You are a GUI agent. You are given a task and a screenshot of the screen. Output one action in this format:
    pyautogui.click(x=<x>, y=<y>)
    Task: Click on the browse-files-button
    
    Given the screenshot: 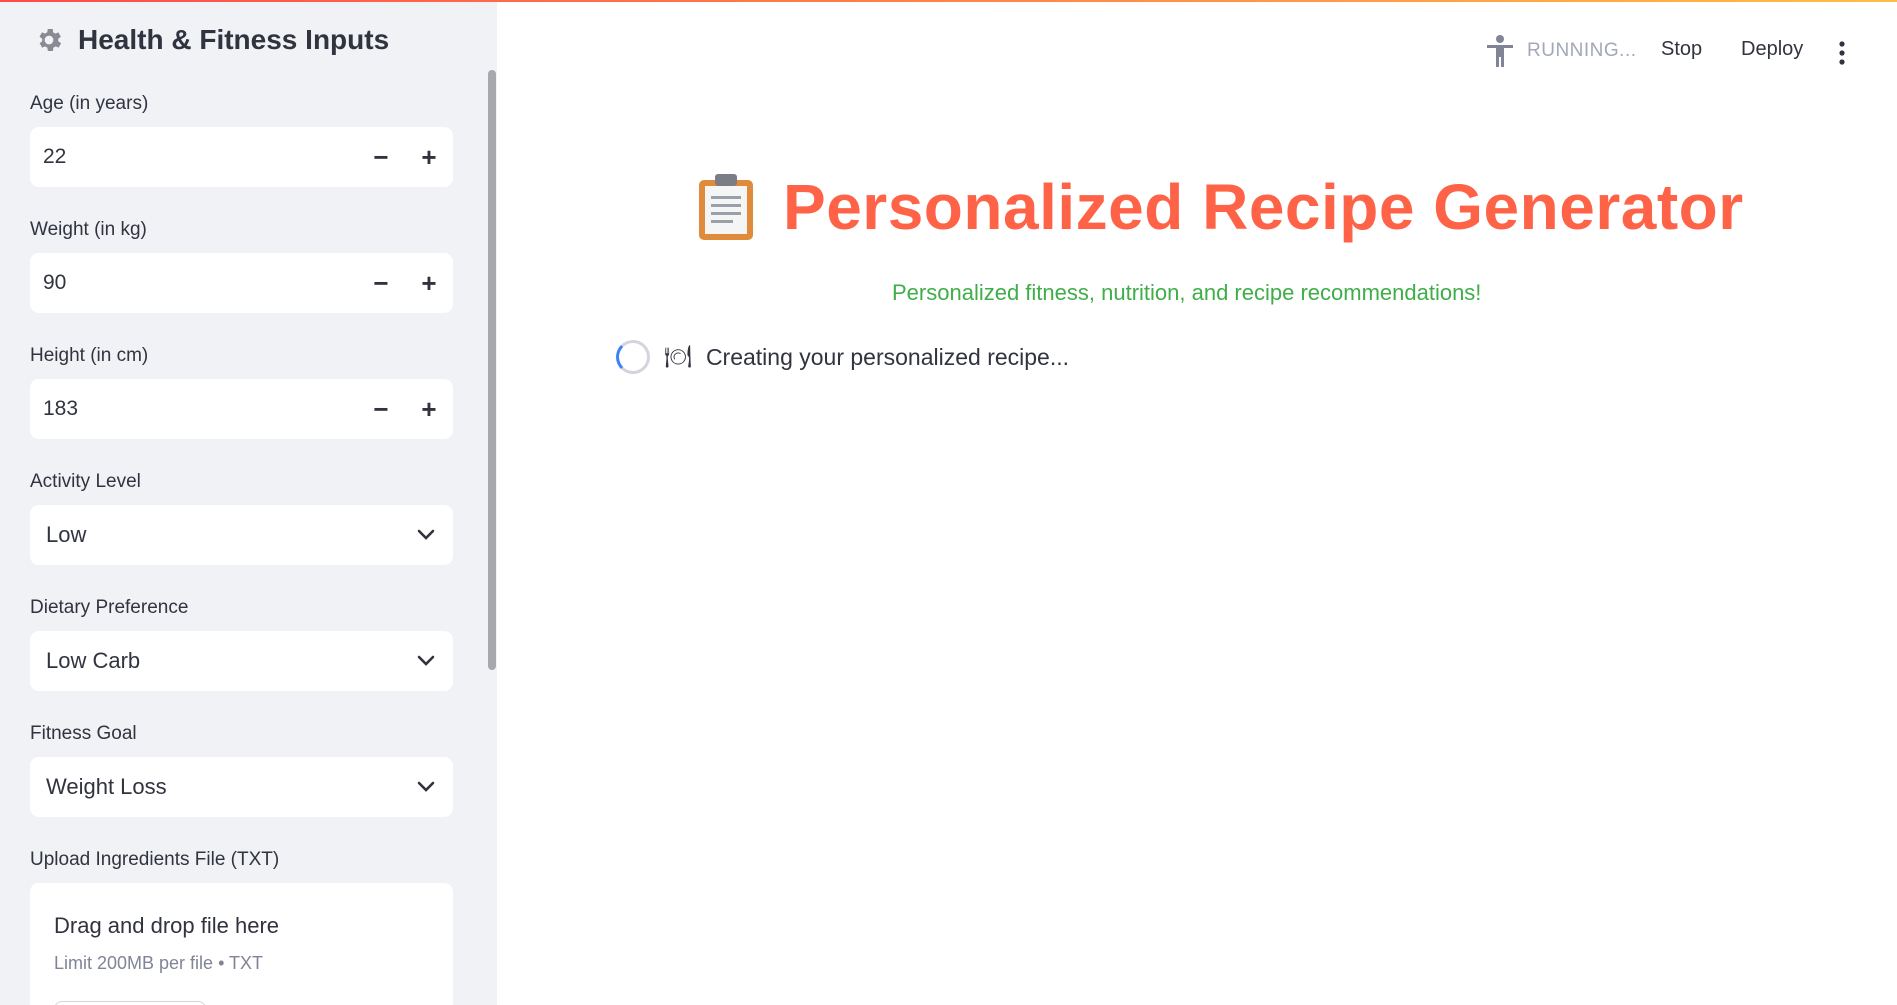 What is the action you would take?
    pyautogui.click(x=130, y=1003)
    